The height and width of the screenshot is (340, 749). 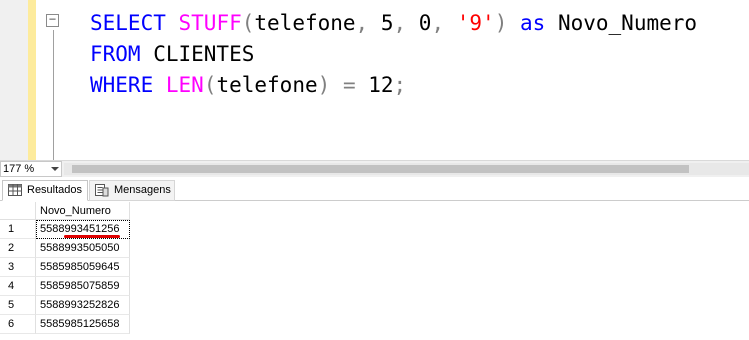 I want to click on row-number: 4, so click(x=18, y=286).